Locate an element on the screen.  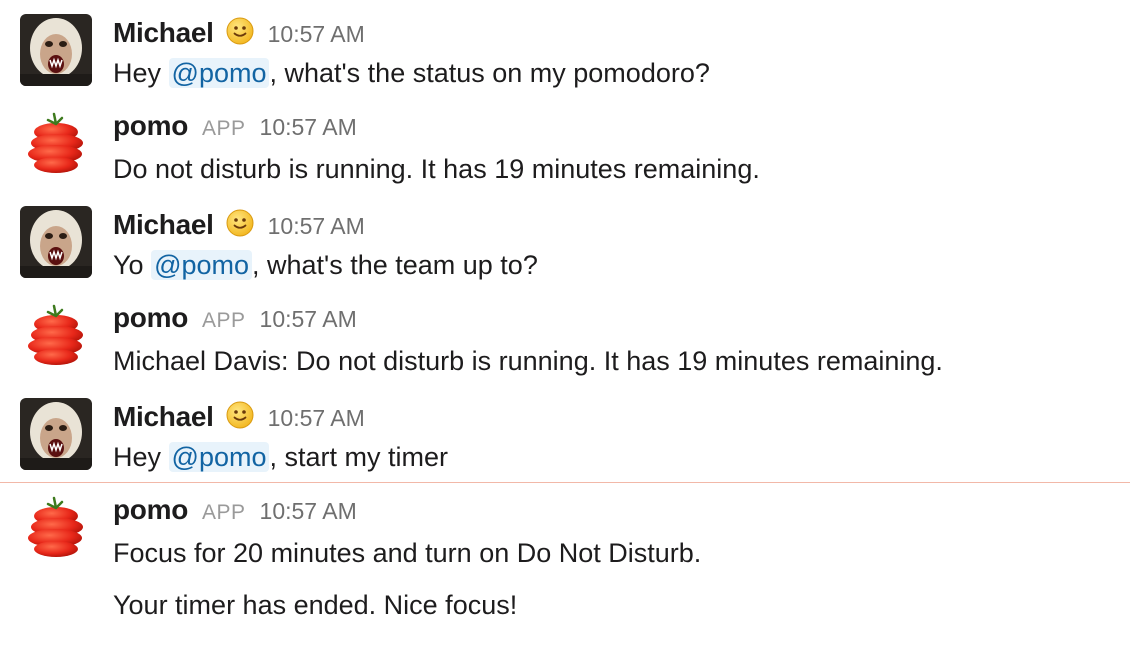
new-messages-divider is located at coordinates (565, 482).